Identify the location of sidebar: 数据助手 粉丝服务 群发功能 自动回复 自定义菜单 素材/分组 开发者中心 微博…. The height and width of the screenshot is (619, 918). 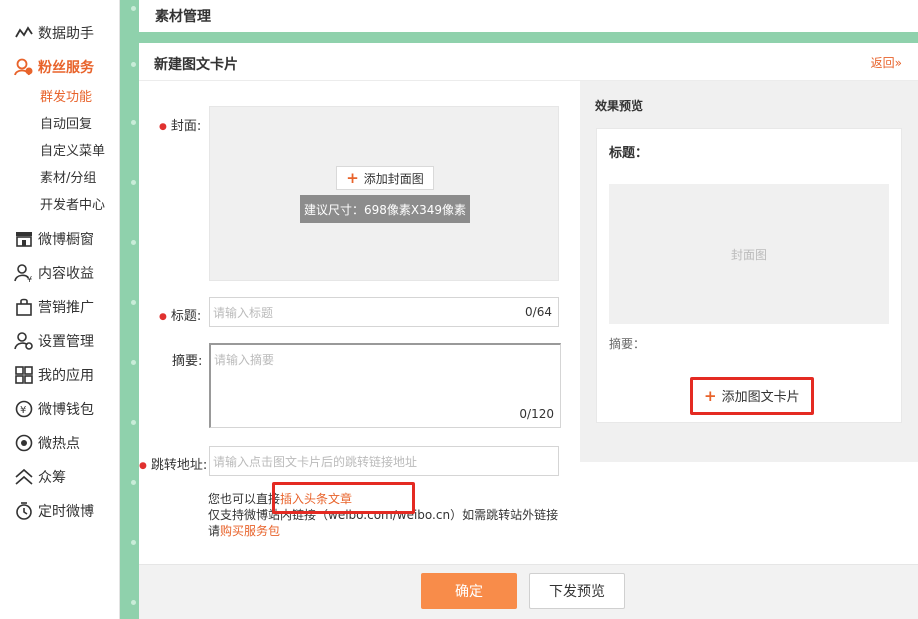
(60, 309).